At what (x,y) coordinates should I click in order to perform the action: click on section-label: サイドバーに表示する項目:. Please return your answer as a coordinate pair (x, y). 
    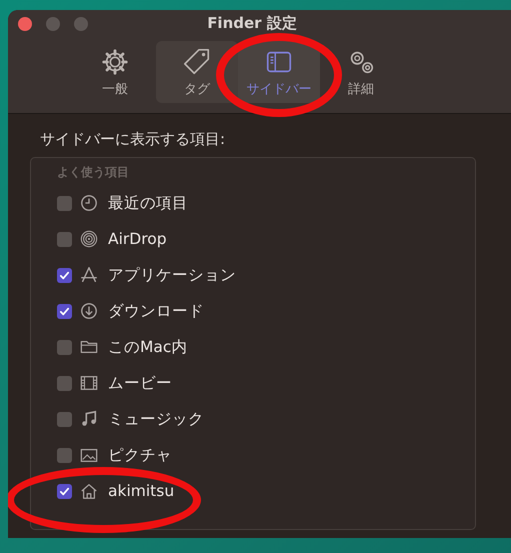
    Looking at the image, I should click on (133, 139).